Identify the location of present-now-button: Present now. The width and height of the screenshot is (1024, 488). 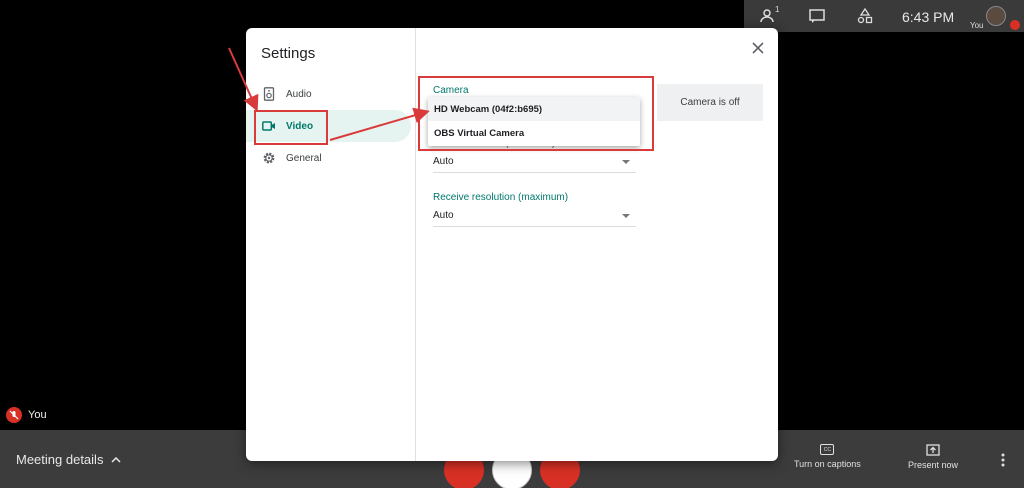
(933, 457).